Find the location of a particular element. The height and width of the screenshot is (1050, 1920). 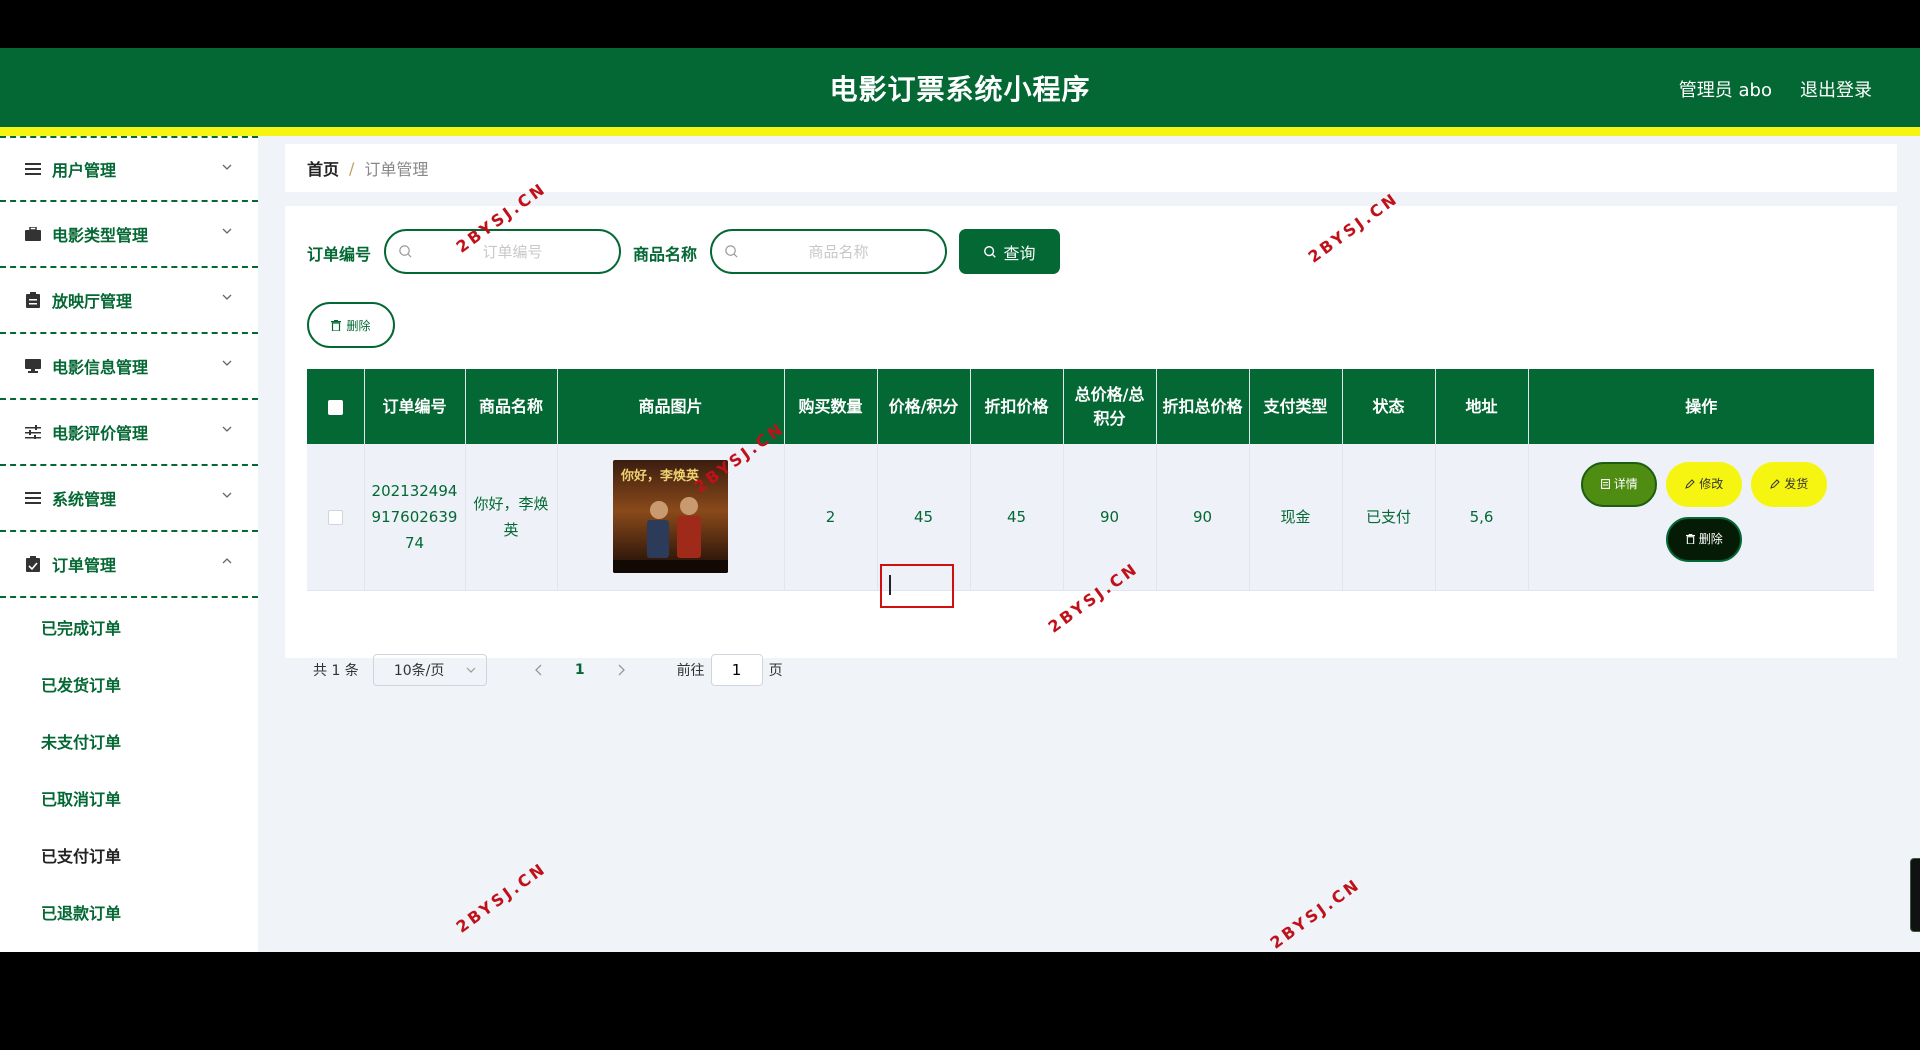

page-size-select: 10条/页 is located at coordinates (429, 670).